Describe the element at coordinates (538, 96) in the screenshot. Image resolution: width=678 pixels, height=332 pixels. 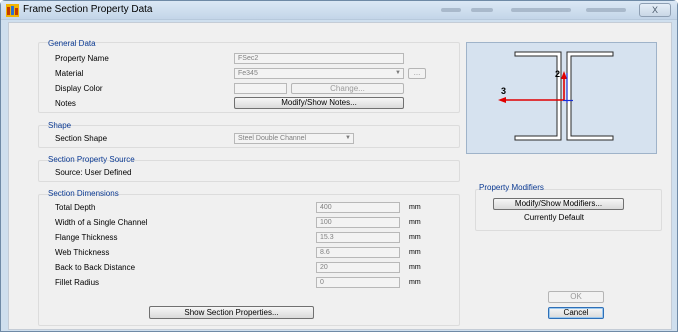
I see `left-channel-shape` at that location.